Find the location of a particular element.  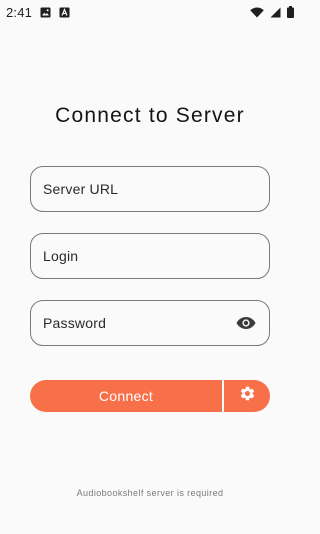

eye-icon is located at coordinates (246, 323).